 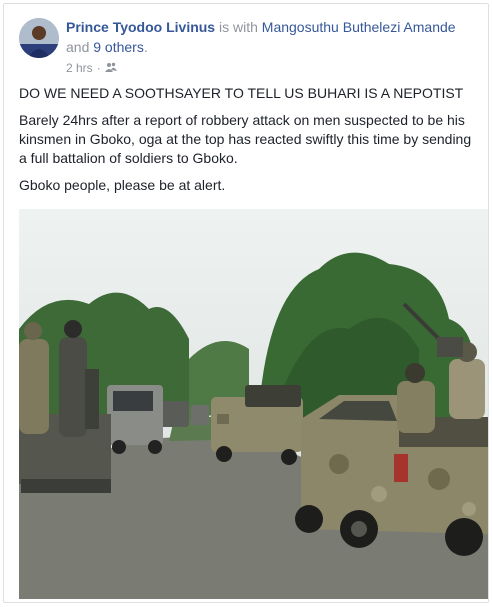 I want to click on avatar-image, so click(x=39, y=38).